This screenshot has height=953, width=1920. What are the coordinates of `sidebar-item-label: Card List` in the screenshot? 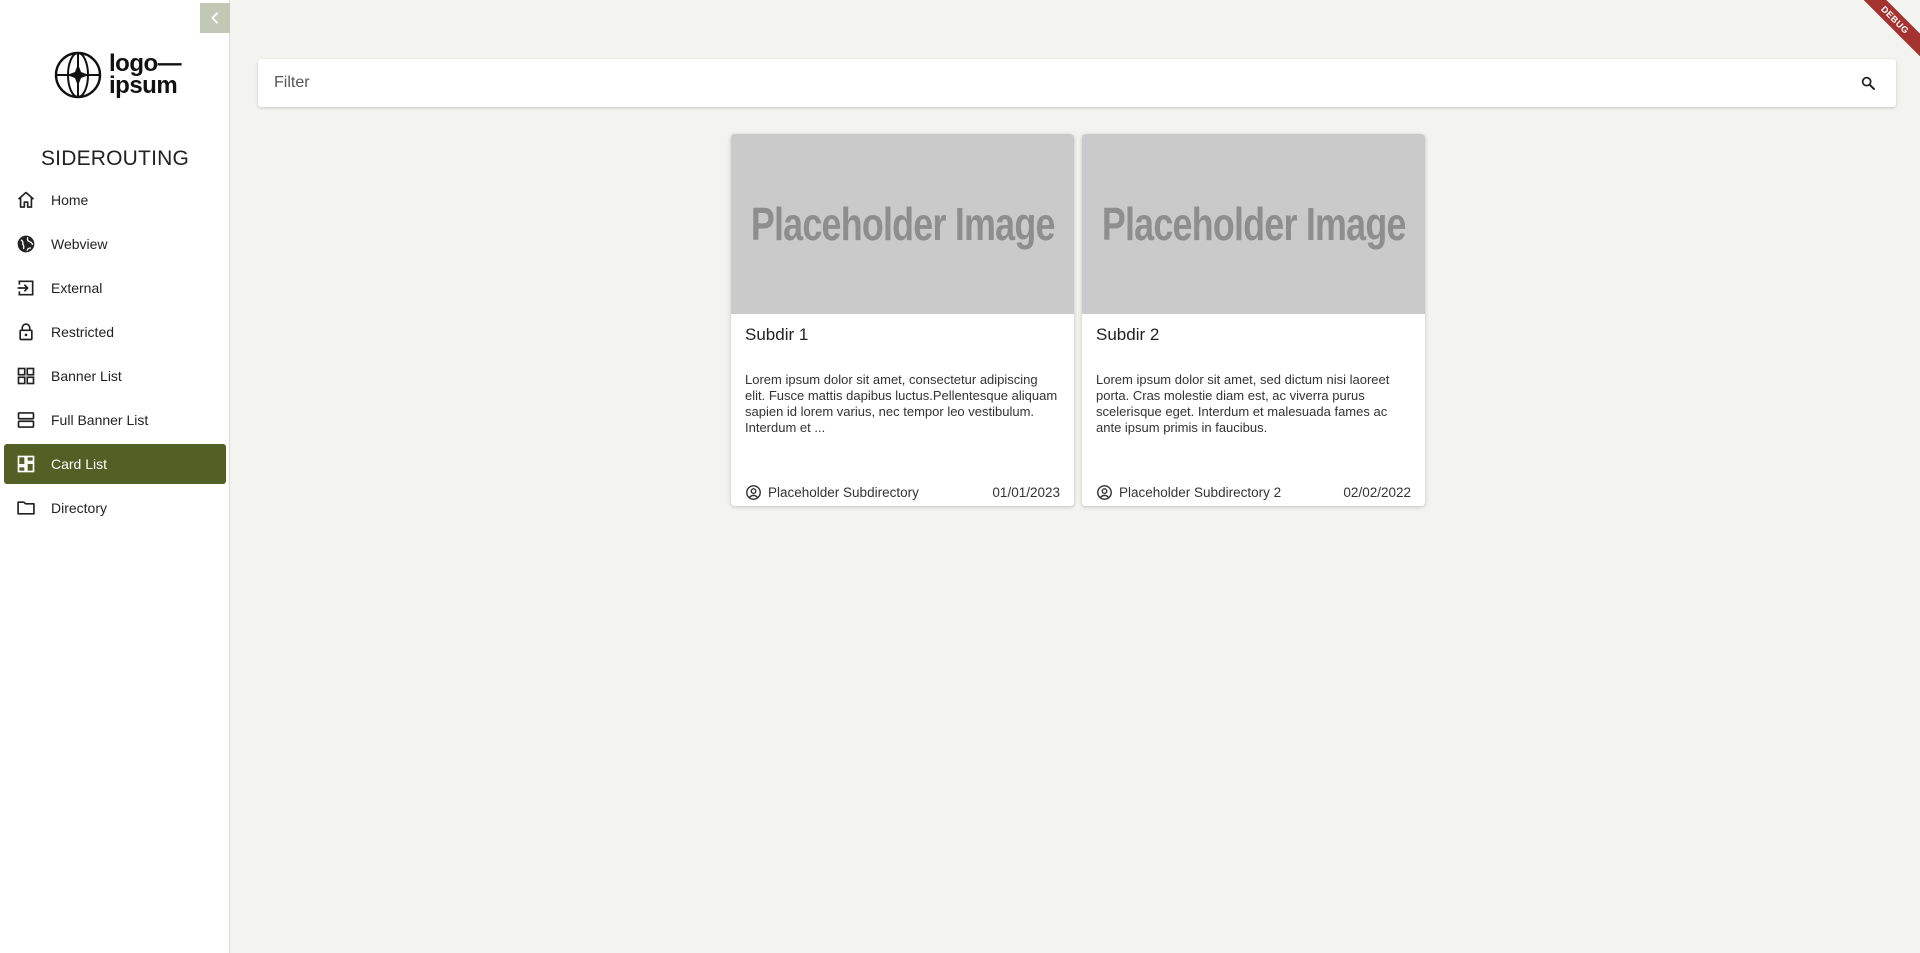 It's located at (79, 464).